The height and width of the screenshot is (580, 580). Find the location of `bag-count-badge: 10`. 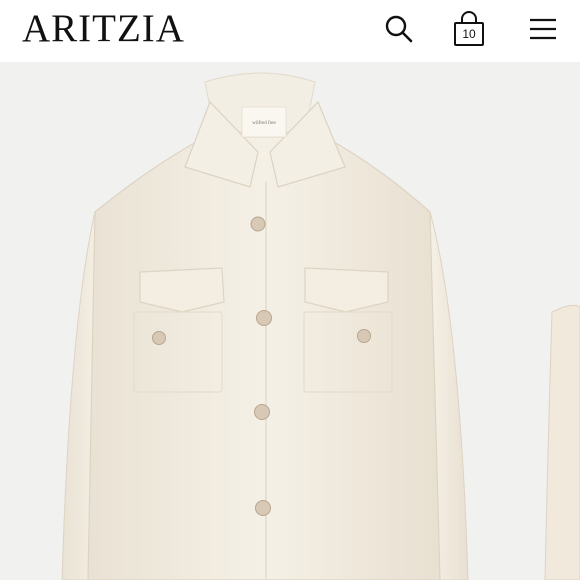

bag-count-badge: 10 is located at coordinates (469, 34).